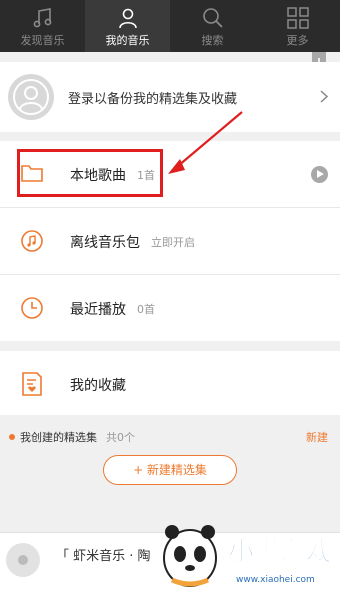 This screenshot has width=340, height=589. Describe the element at coordinates (42, 18) in the screenshot. I see `music-note-icon` at that location.